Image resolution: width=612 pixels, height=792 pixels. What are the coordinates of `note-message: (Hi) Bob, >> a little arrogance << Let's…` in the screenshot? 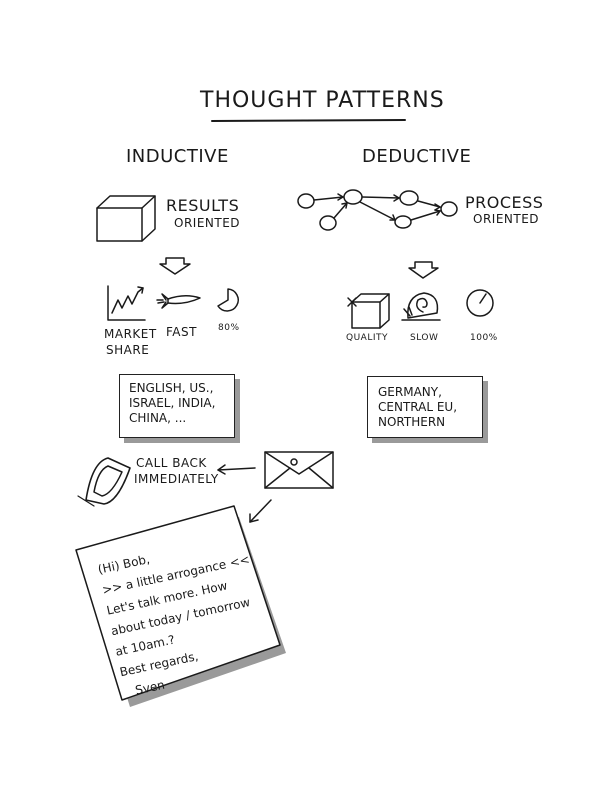 It's located at (174, 626).